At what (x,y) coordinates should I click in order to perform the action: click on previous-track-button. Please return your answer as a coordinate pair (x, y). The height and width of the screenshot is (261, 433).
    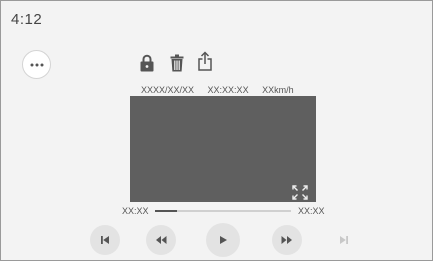
    Looking at the image, I should click on (105, 240).